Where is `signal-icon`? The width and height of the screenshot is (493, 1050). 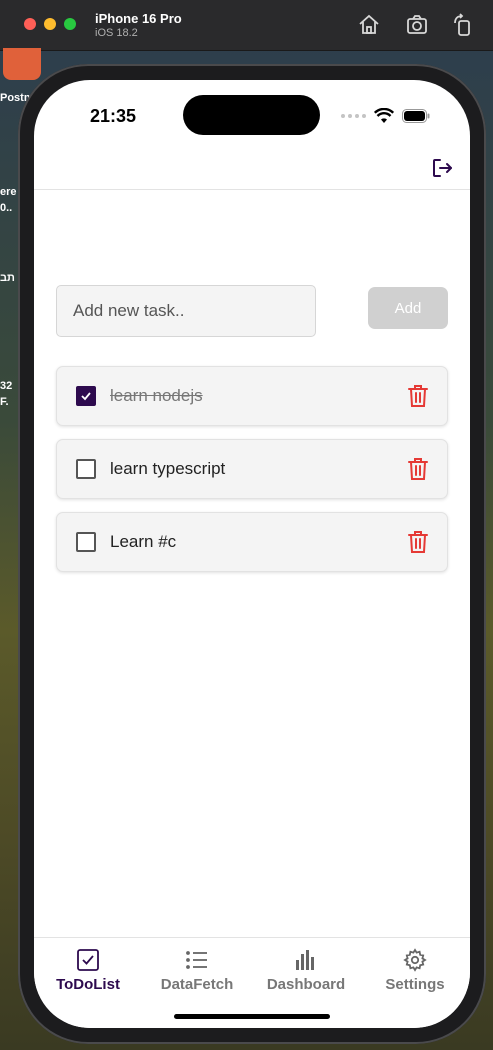
signal-icon is located at coordinates (353, 116).